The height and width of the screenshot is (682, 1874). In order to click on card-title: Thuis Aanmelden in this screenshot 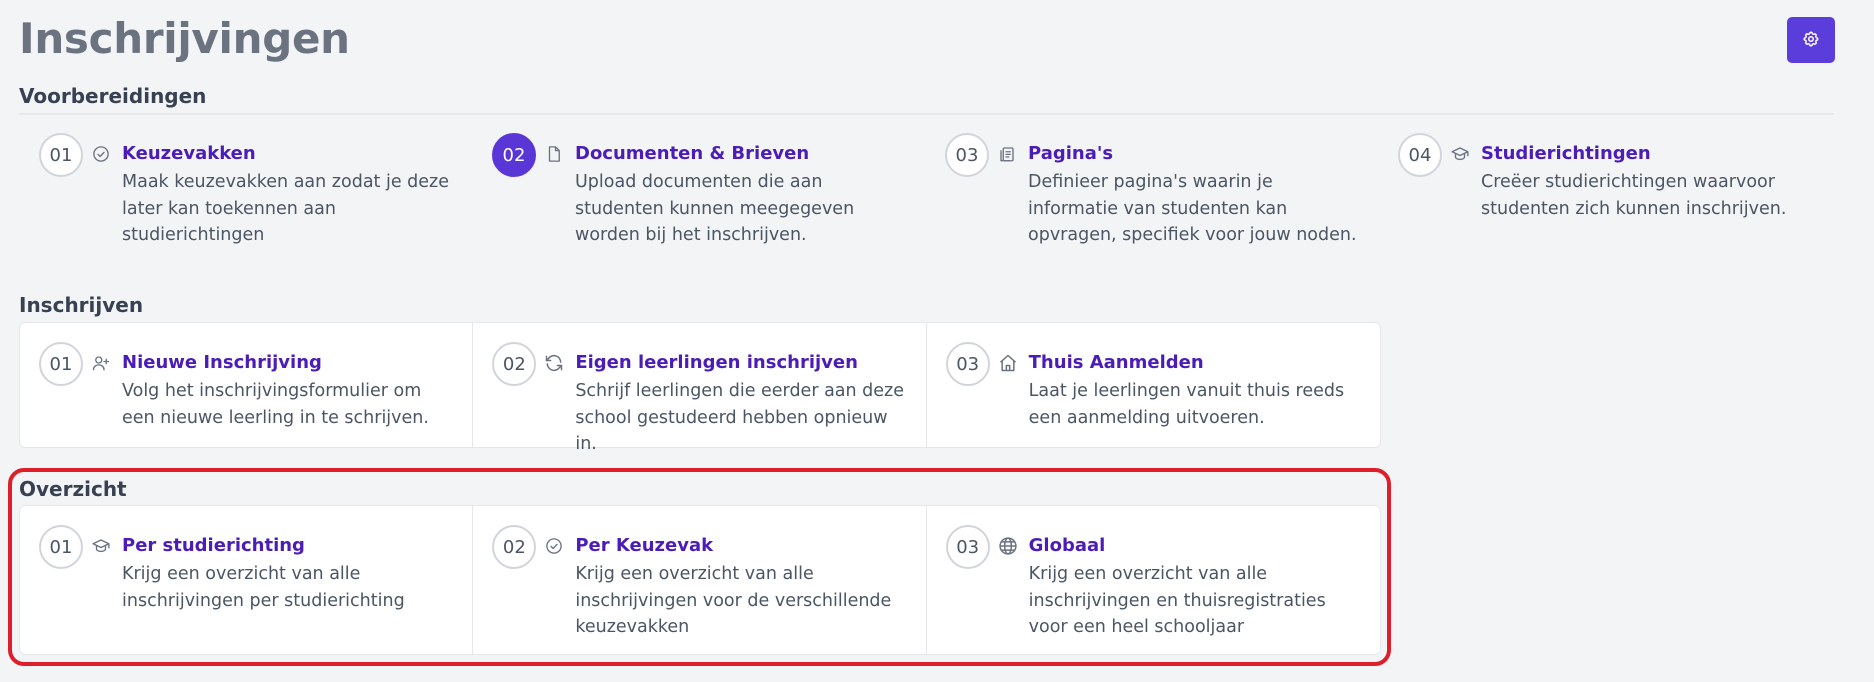, I will do `click(1116, 362)`.